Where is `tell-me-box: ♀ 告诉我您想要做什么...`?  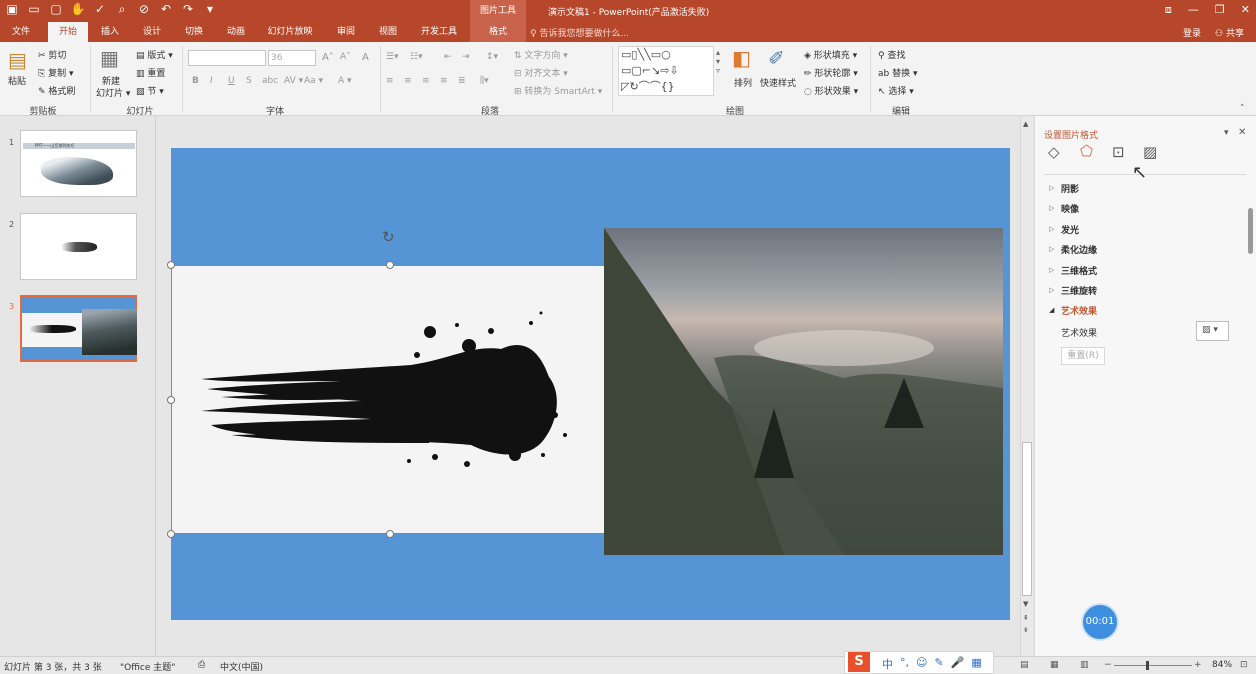 tell-me-box: ♀ 告诉我您想要做什么... is located at coordinates (579, 32).